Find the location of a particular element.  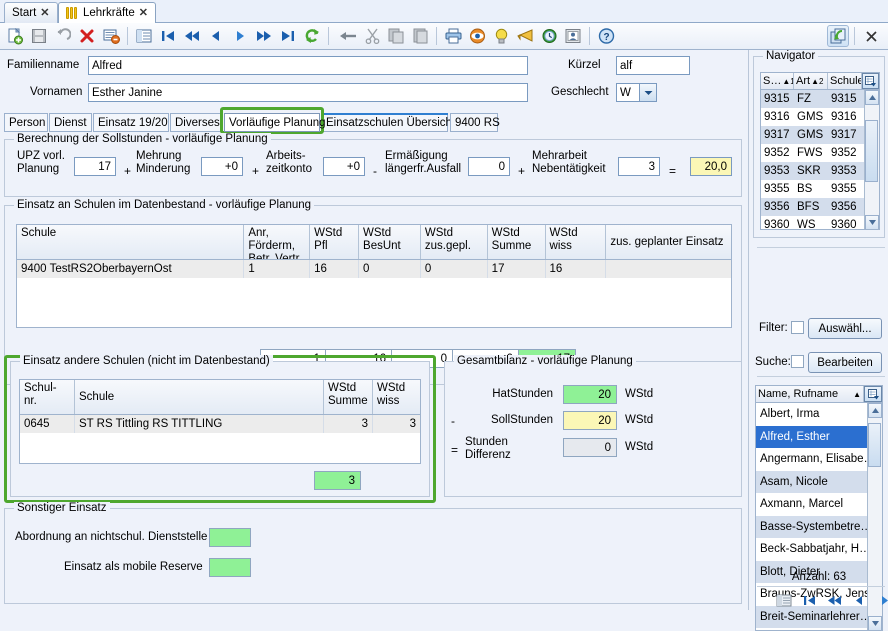

suche-checkbox is located at coordinates (797, 361).